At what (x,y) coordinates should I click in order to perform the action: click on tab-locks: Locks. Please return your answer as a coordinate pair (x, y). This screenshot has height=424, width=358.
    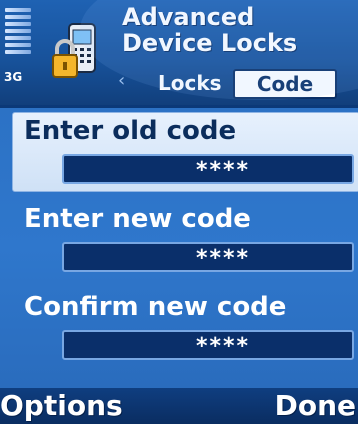
    Looking at the image, I should click on (190, 83).